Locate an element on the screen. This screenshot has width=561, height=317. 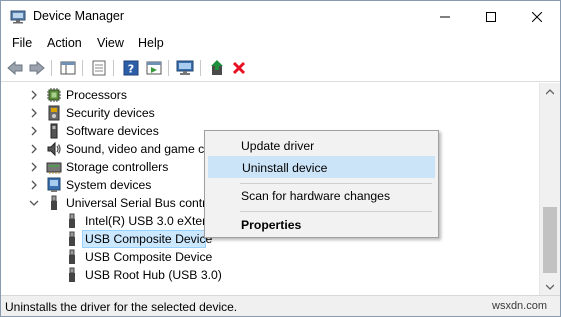
watermark-text: wsxdn.com is located at coordinates (520, 306).